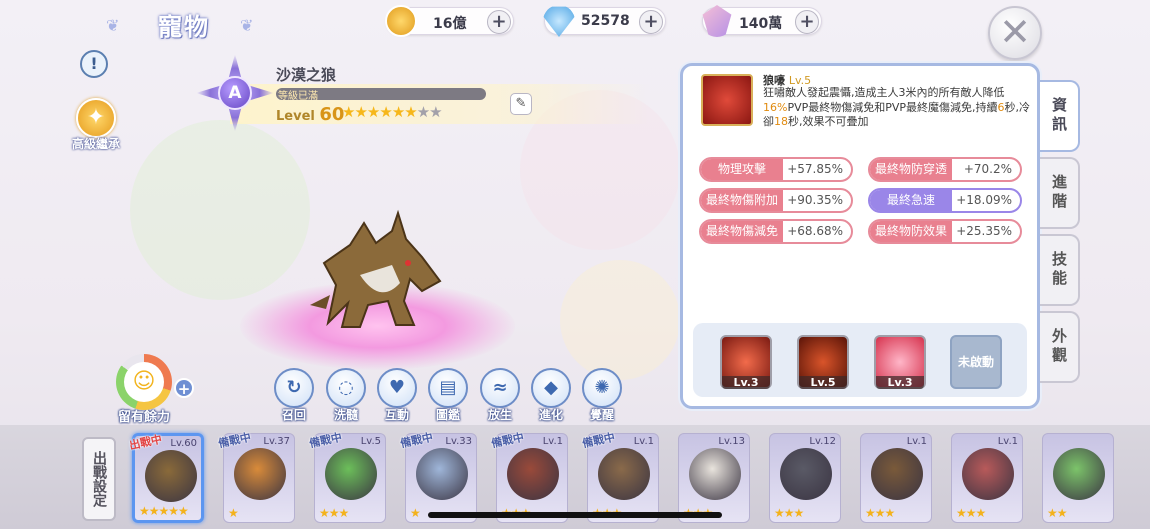 The height and width of the screenshot is (529, 1150). I want to click on smile-icon: ☺, so click(144, 382).